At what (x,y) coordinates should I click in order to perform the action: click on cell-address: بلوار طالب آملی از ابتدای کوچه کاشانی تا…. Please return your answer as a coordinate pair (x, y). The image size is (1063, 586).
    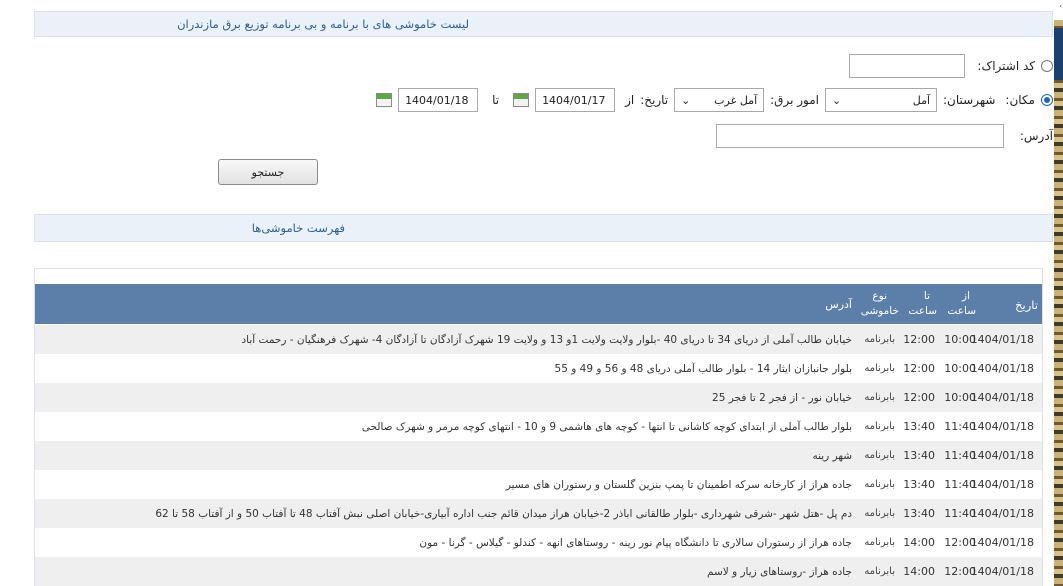
    Looking at the image, I should click on (606, 426).